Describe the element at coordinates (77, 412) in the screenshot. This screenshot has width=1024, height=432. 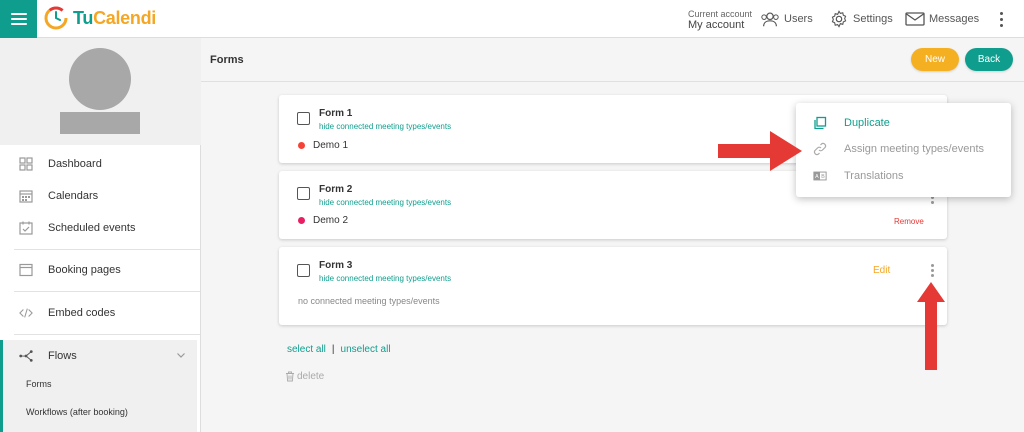
I see `sidebar-subitem-workflows: Workflows (after booking)` at that location.